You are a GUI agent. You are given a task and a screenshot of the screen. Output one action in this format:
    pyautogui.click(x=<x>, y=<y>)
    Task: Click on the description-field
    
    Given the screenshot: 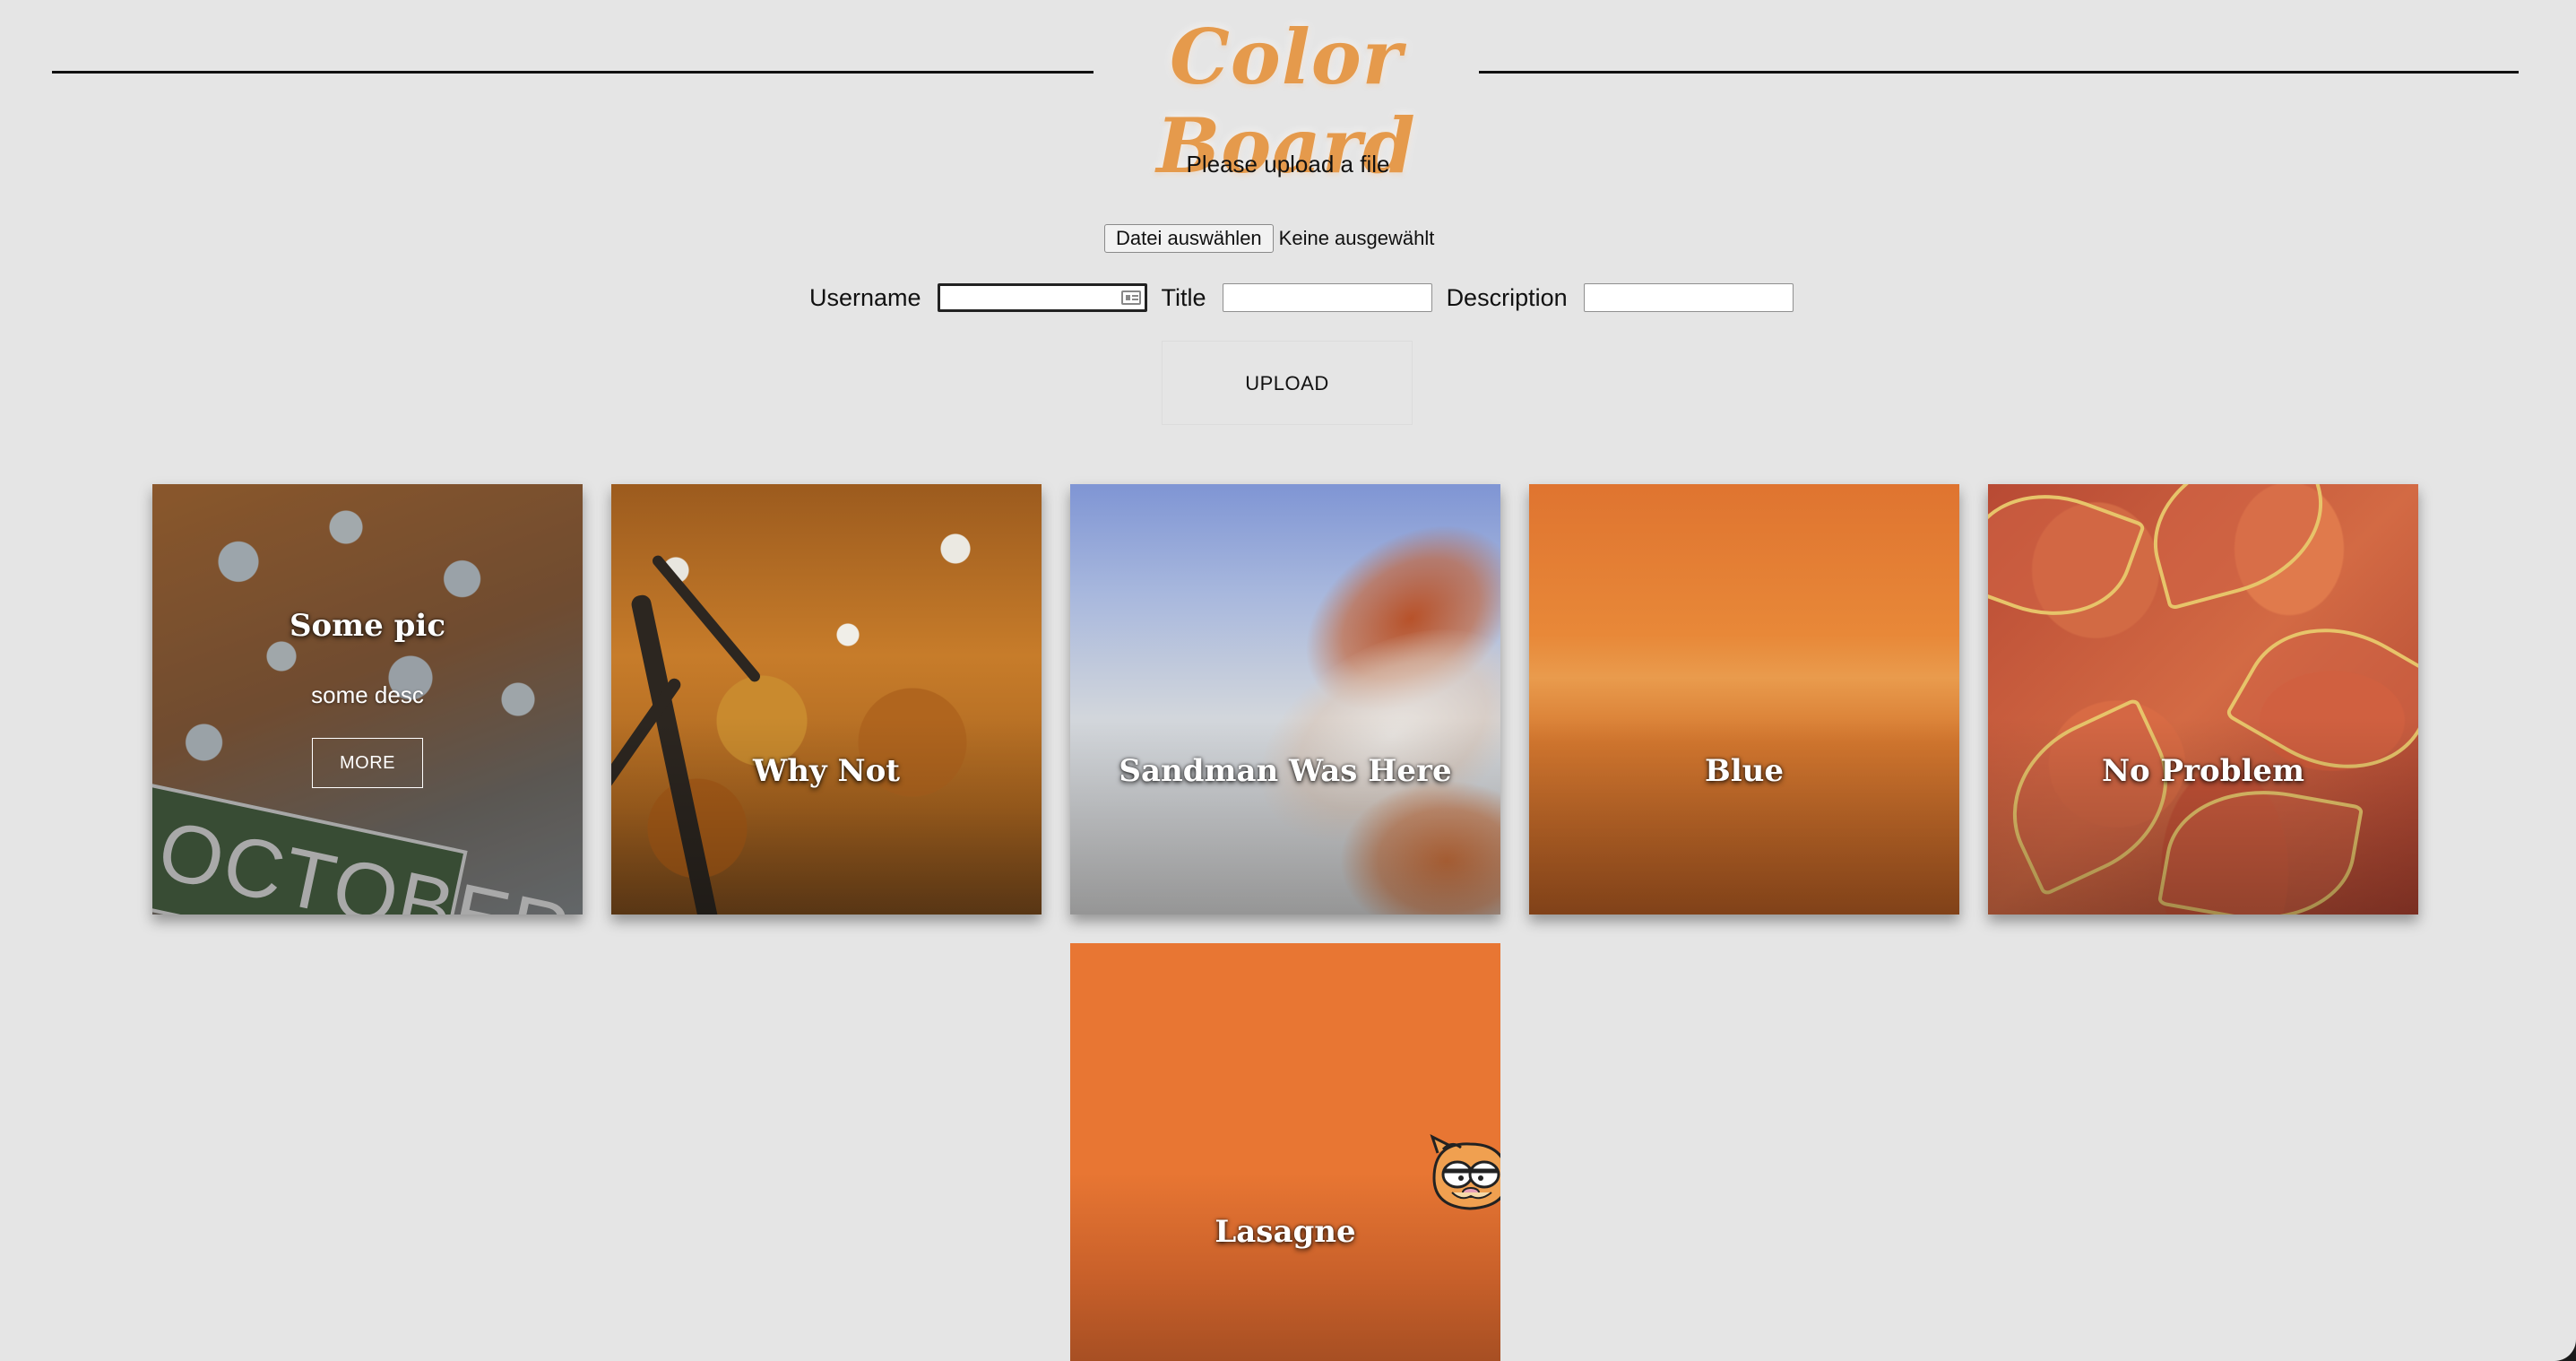 What is the action you would take?
    pyautogui.click(x=1688, y=297)
    